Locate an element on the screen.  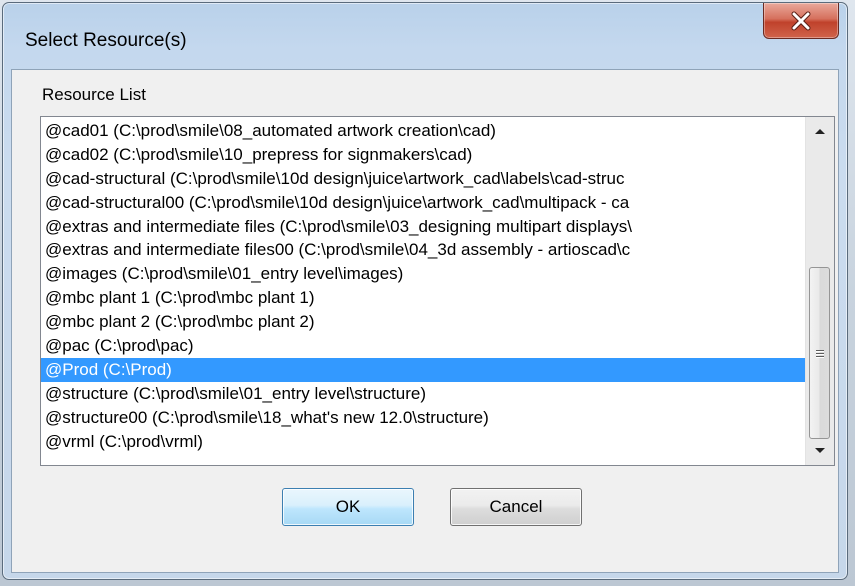
scroll-up-button is located at coordinates (820, 131).